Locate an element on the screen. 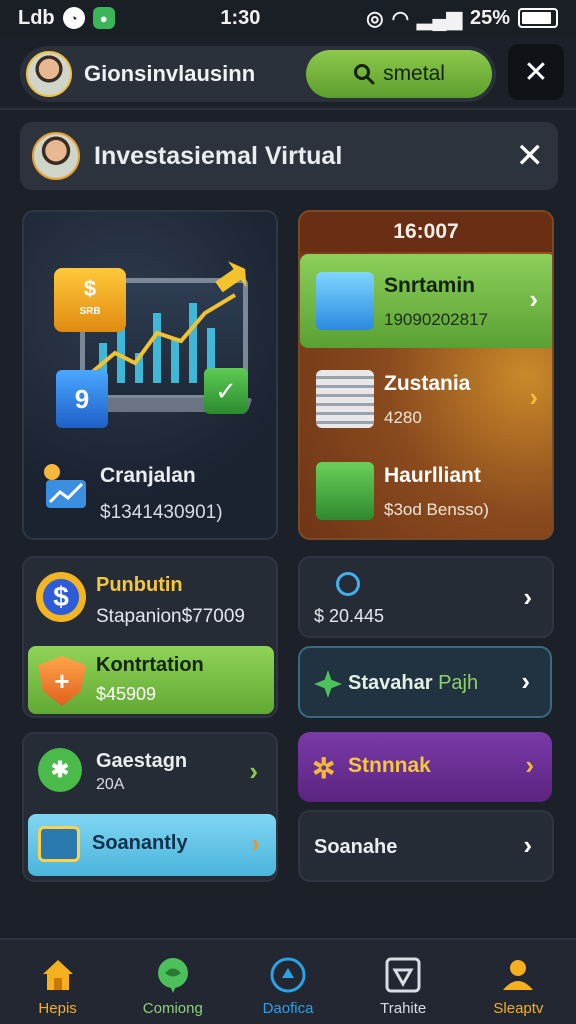  security-label: Soanantly is located at coordinates (140, 843).